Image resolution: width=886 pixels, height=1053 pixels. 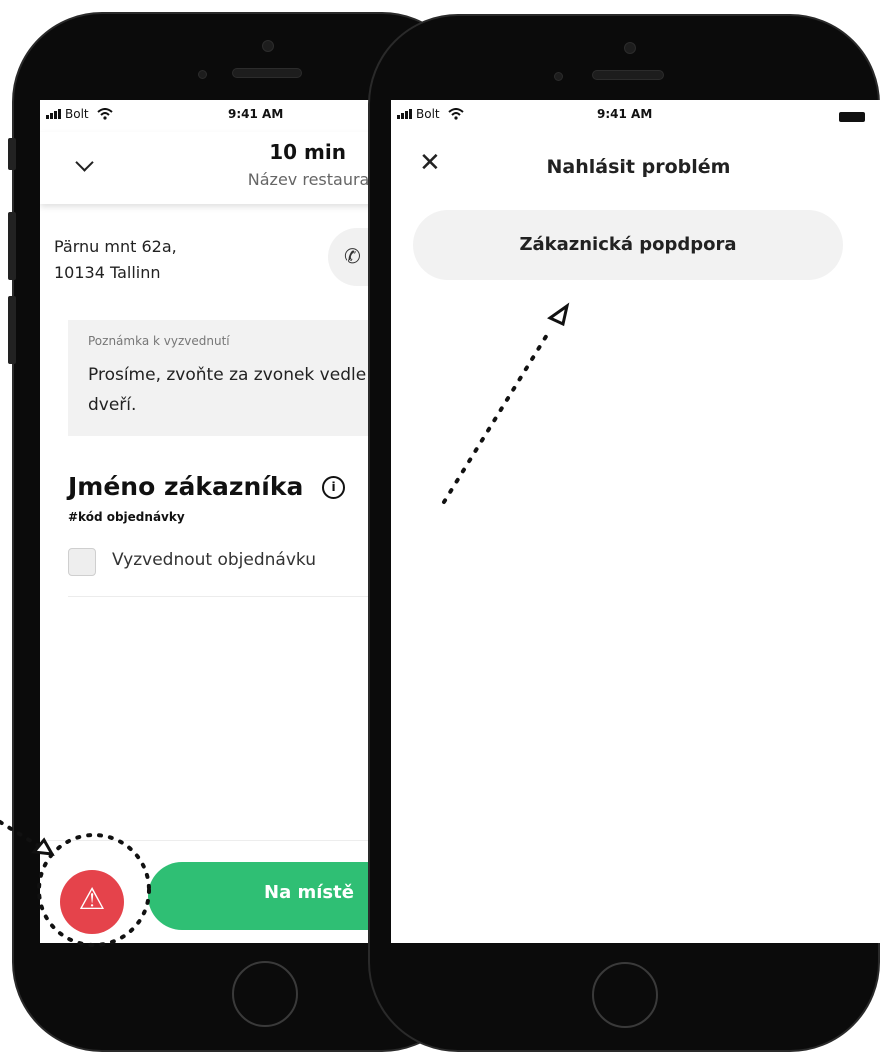 What do you see at coordinates (352, 256) in the screenshot?
I see `phone-icon: ✆` at bounding box center [352, 256].